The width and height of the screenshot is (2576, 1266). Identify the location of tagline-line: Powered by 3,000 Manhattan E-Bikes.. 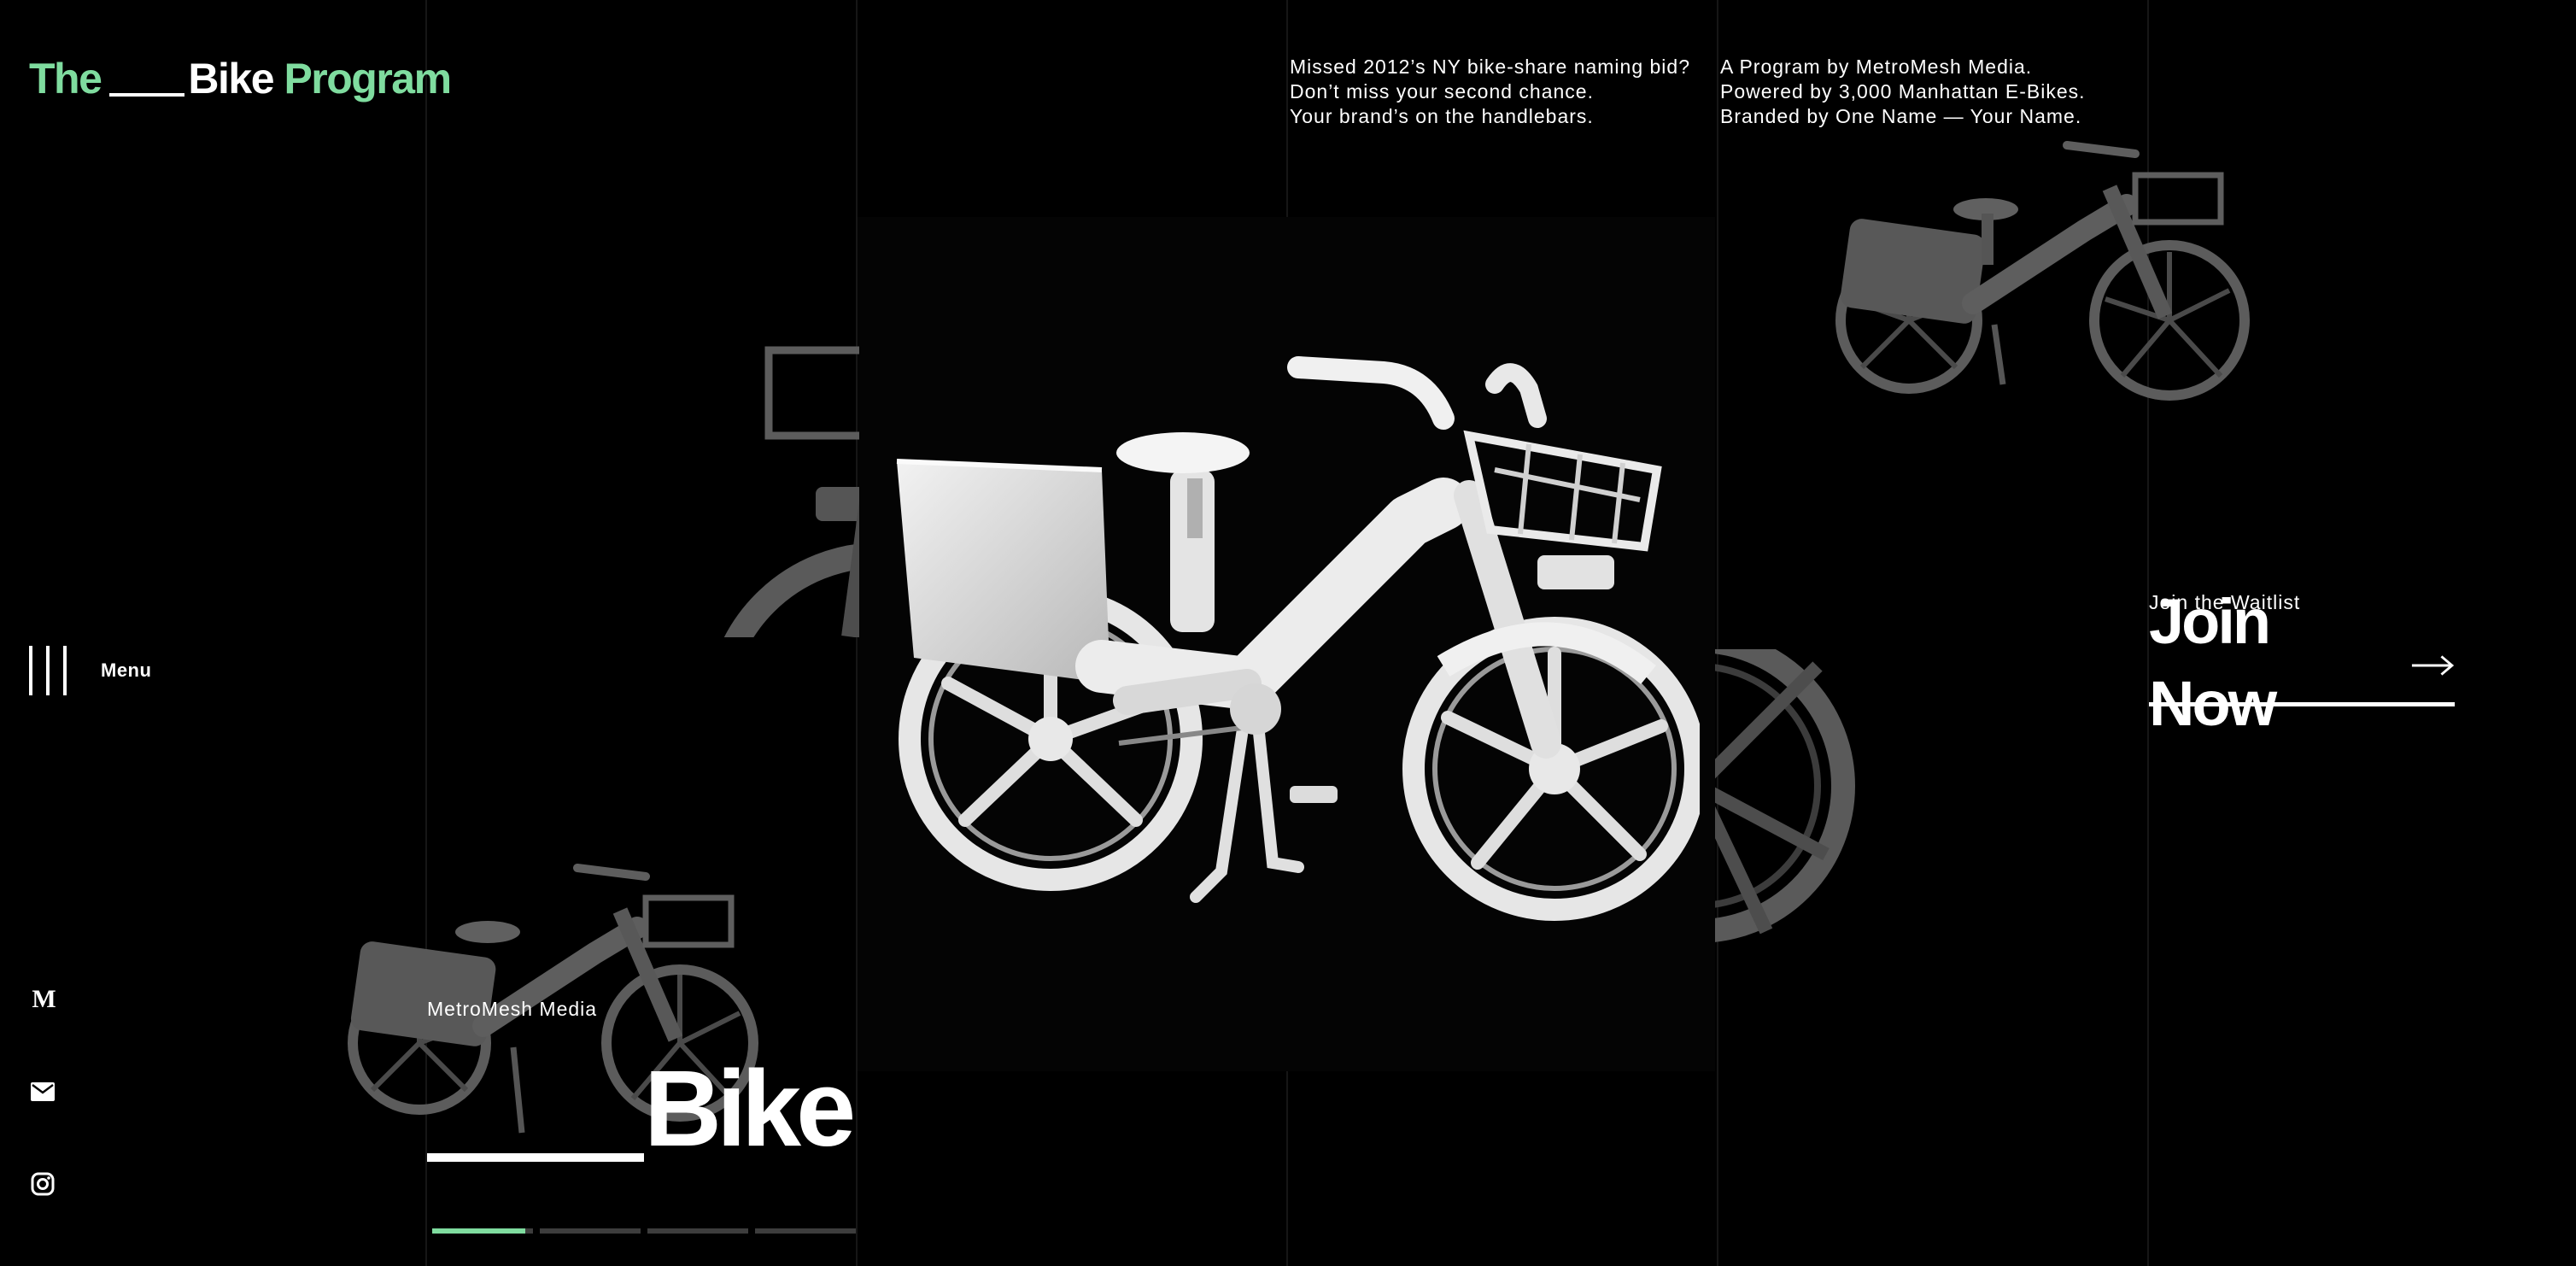
(1903, 91).